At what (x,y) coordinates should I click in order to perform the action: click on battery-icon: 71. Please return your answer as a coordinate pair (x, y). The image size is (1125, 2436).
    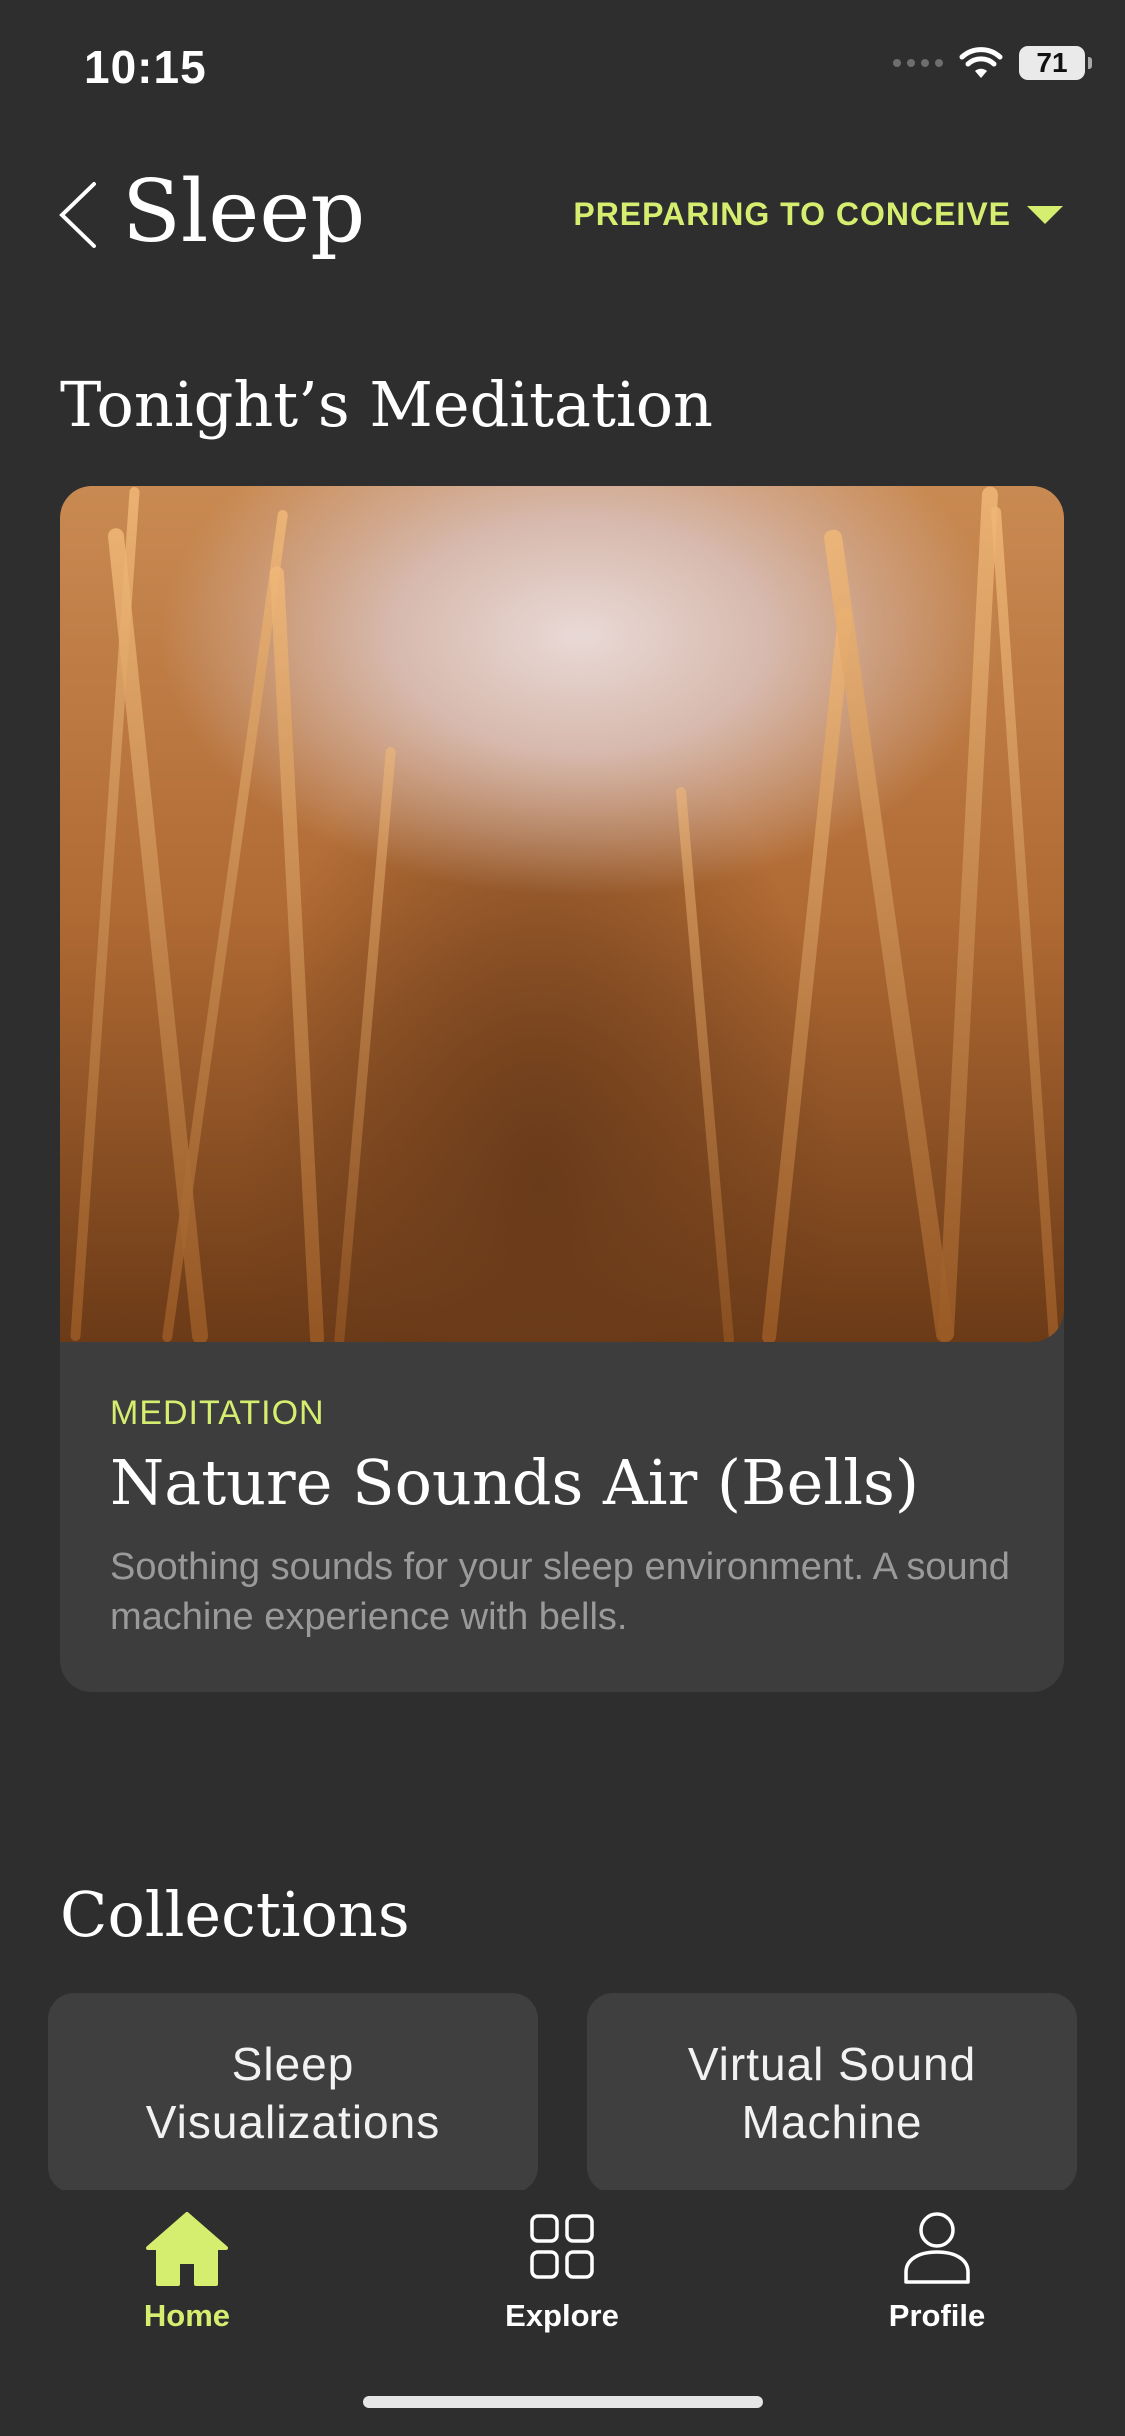
    Looking at the image, I should click on (1055, 63).